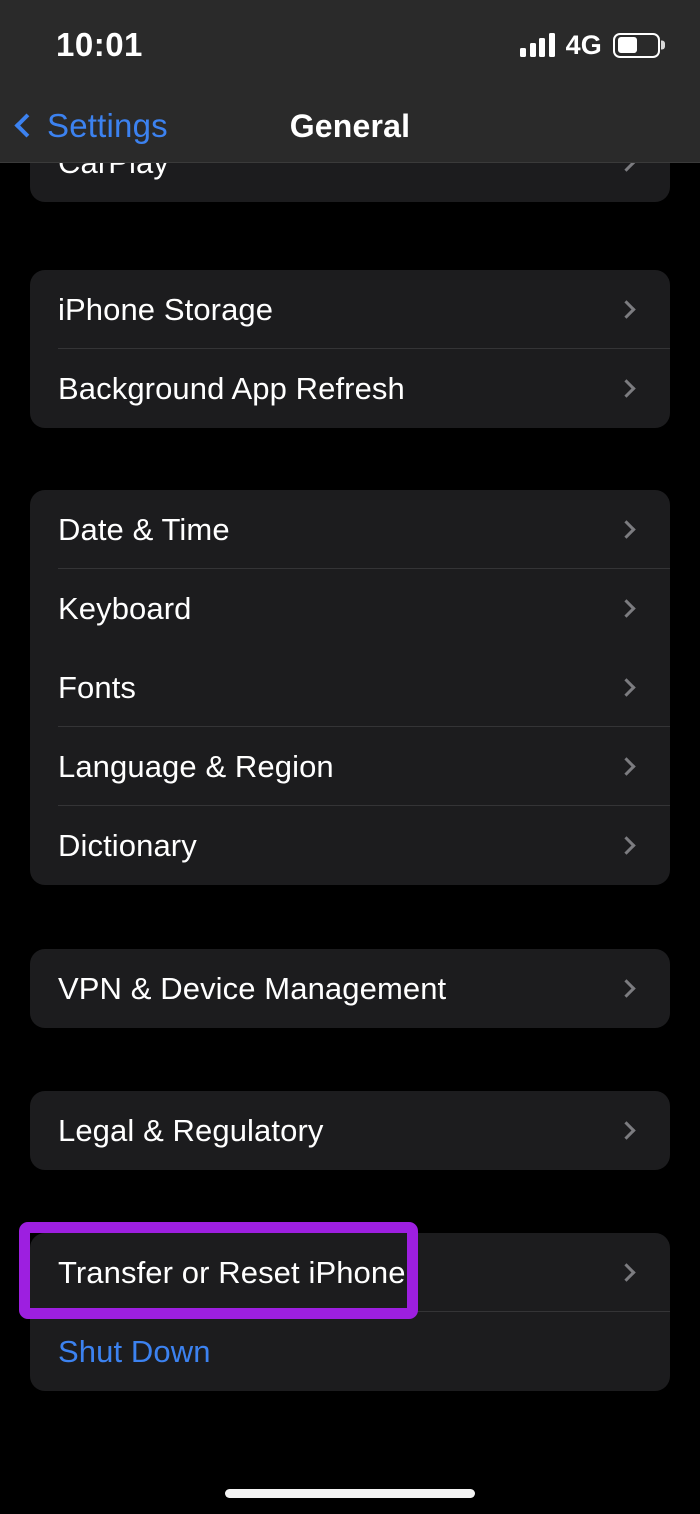 The height and width of the screenshot is (1514, 700). Describe the element at coordinates (191, 1130) in the screenshot. I see `settings-row-label: Legal & Regulatory` at that location.